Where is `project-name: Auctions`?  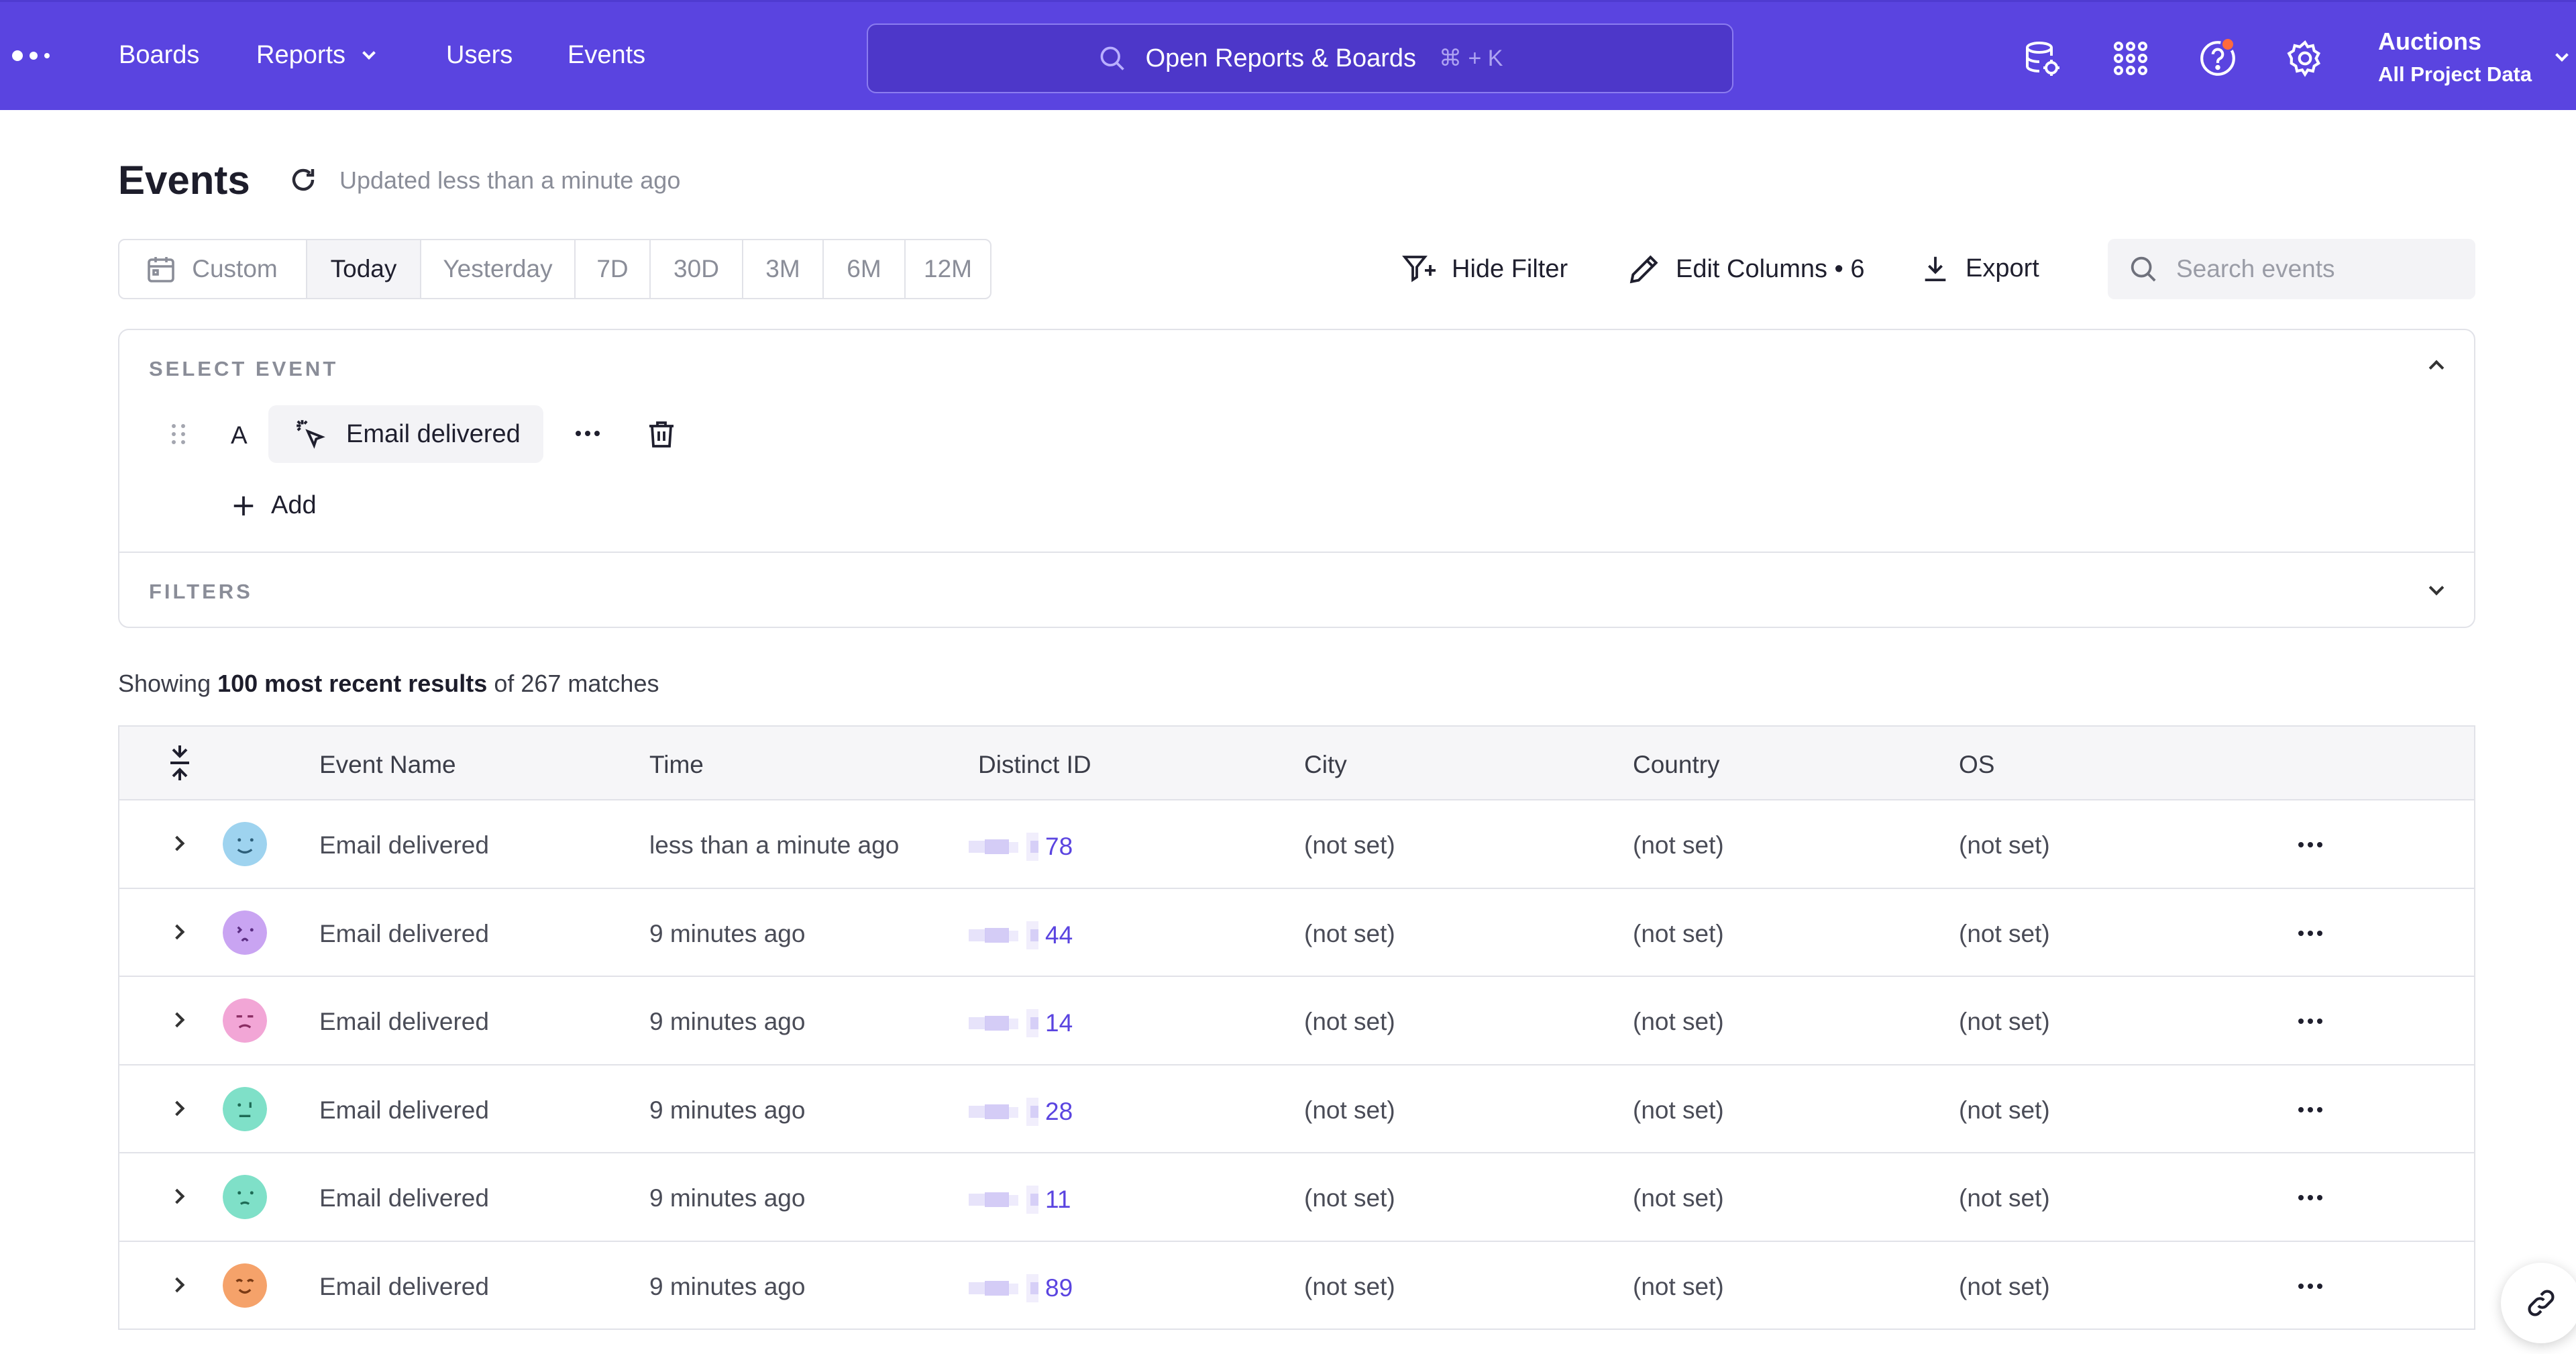 project-name: Auctions is located at coordinates (2430, 41).